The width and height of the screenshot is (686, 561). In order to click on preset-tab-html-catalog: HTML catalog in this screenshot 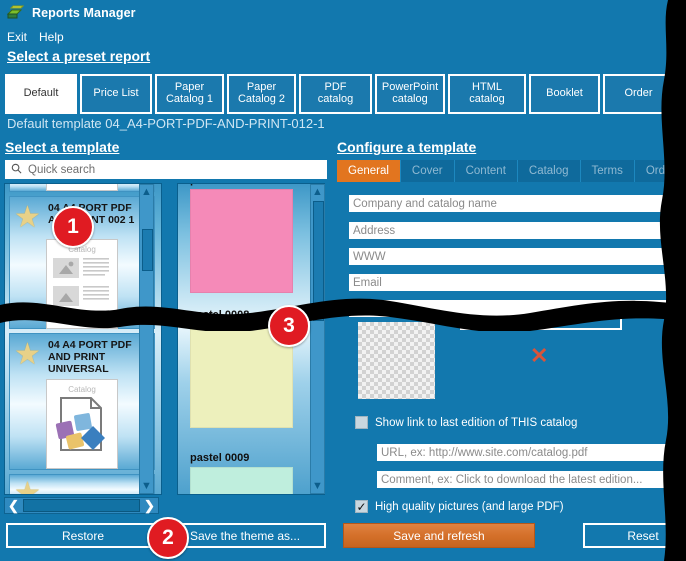, I will do `click(487, 94)`.